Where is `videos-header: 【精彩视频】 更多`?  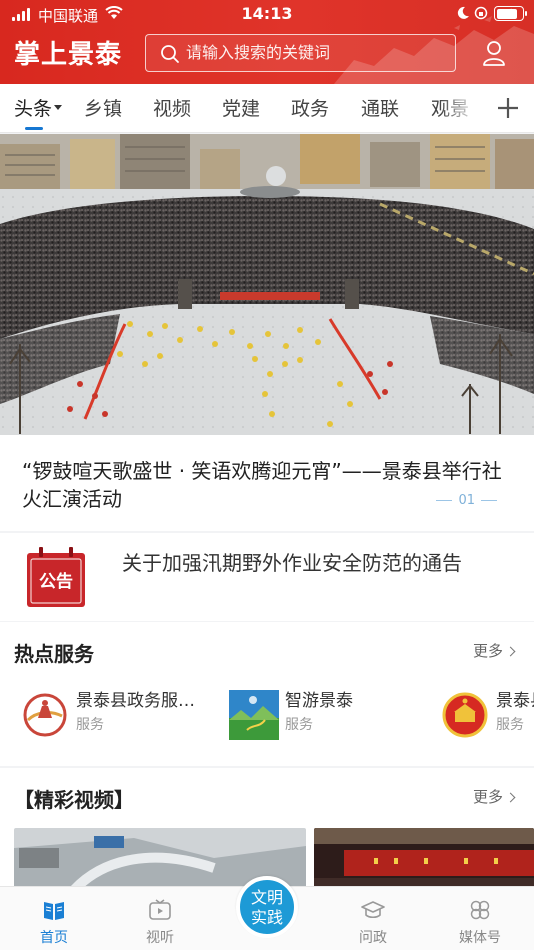 videos-header: 【精彩视频】 更多 is located at coordinates (267, 796).